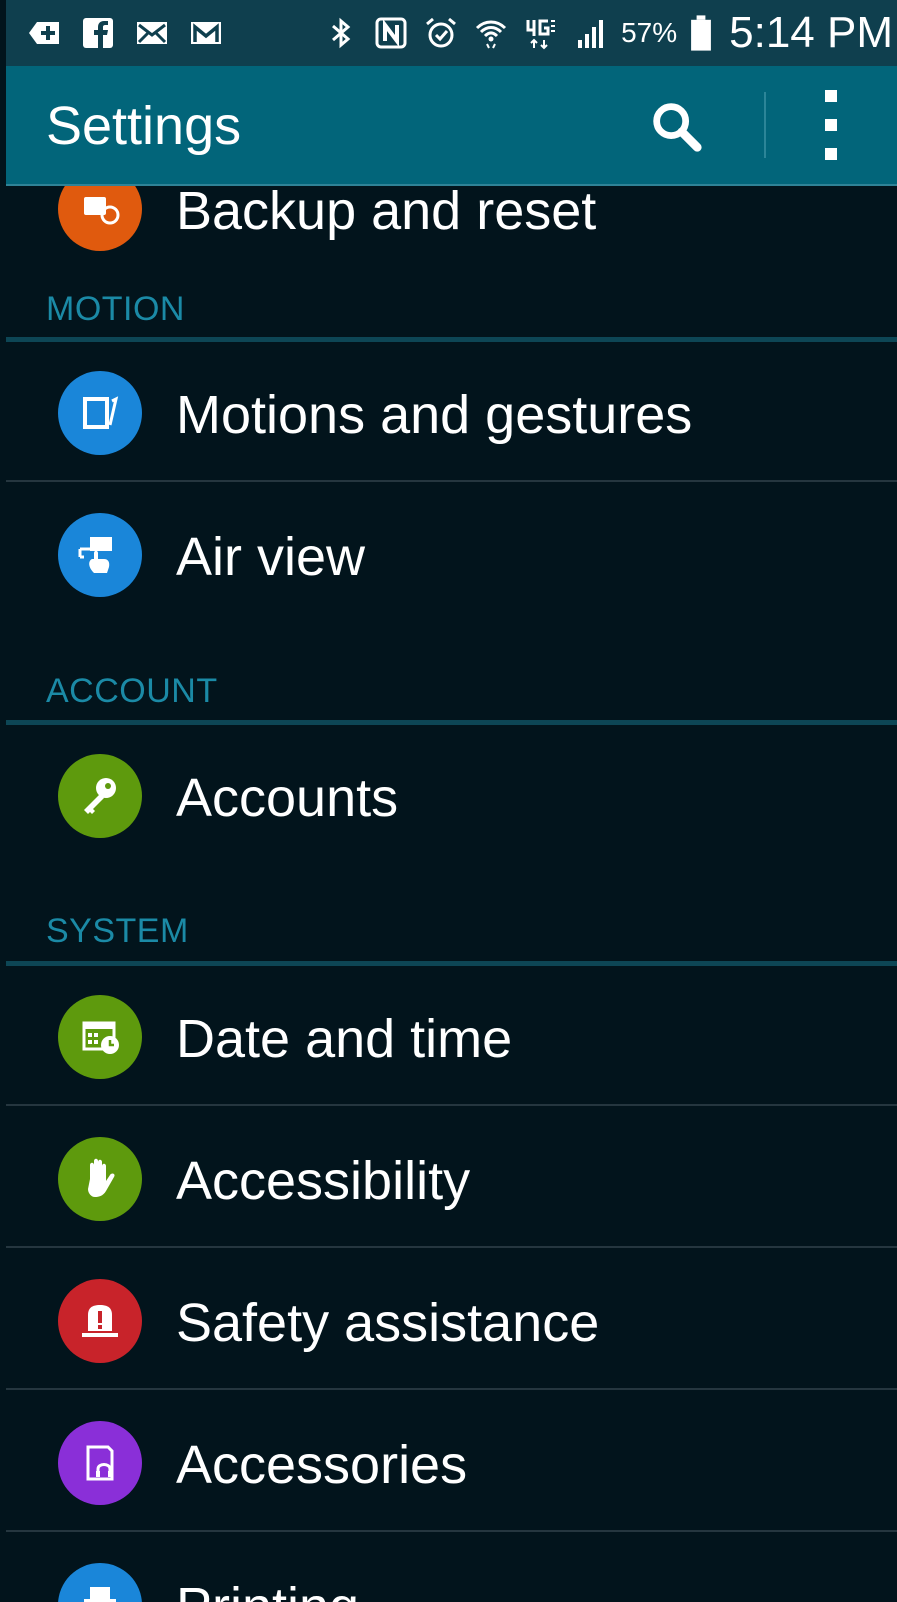  I want to click on list-item-label: Accessibility, so click(323, 1181).